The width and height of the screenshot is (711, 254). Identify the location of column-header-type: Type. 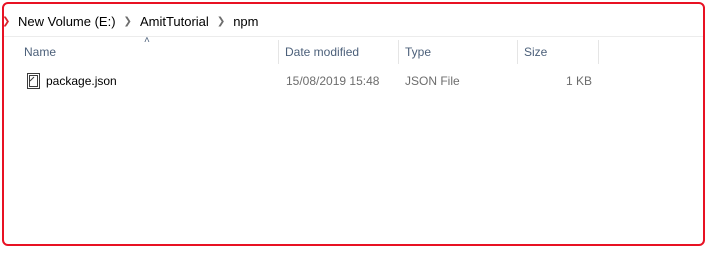
(458, 52).